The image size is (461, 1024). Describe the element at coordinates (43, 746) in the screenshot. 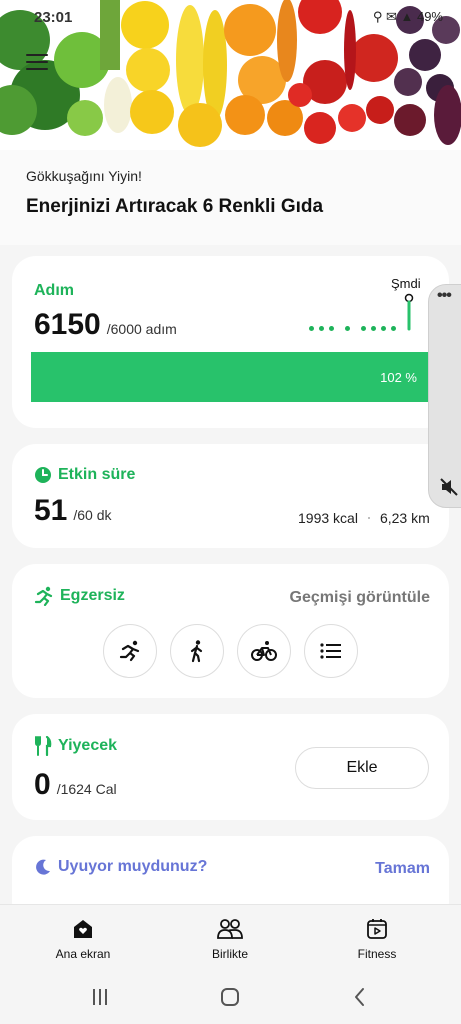

I see `fork-knife-icon` at that location.